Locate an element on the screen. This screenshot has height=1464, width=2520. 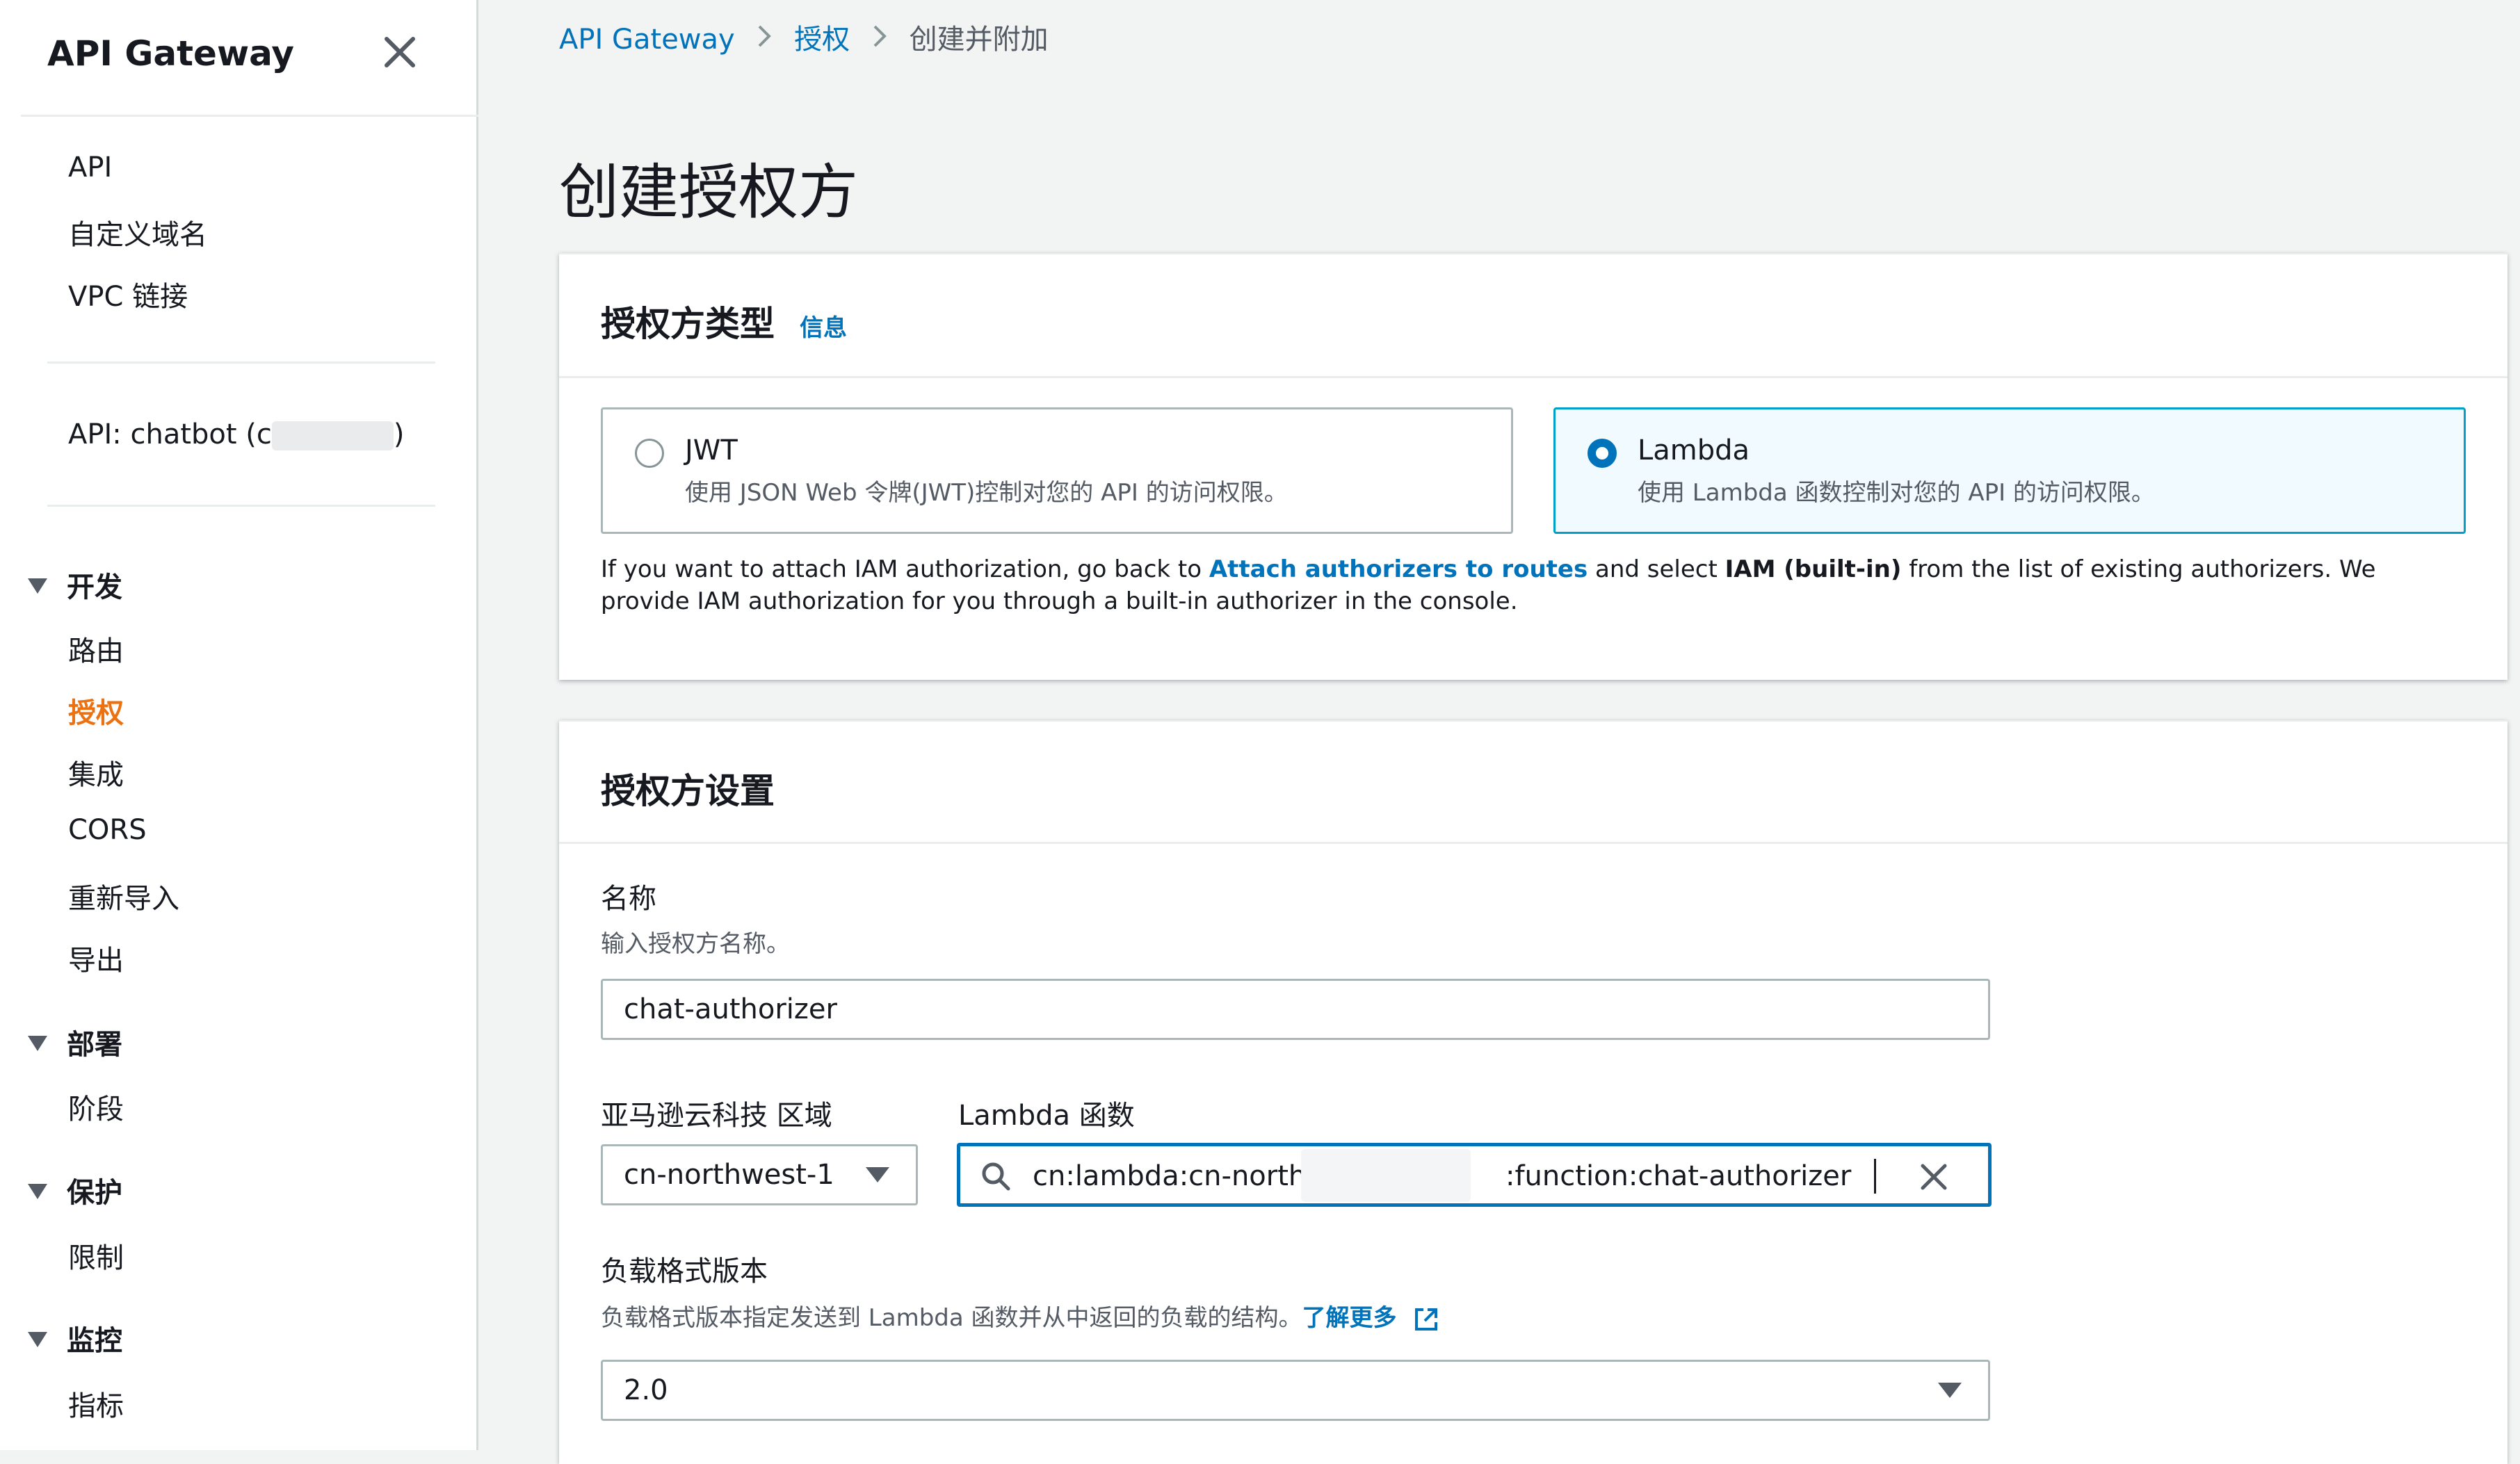
search-icon is located at coordinates (996, 1177).